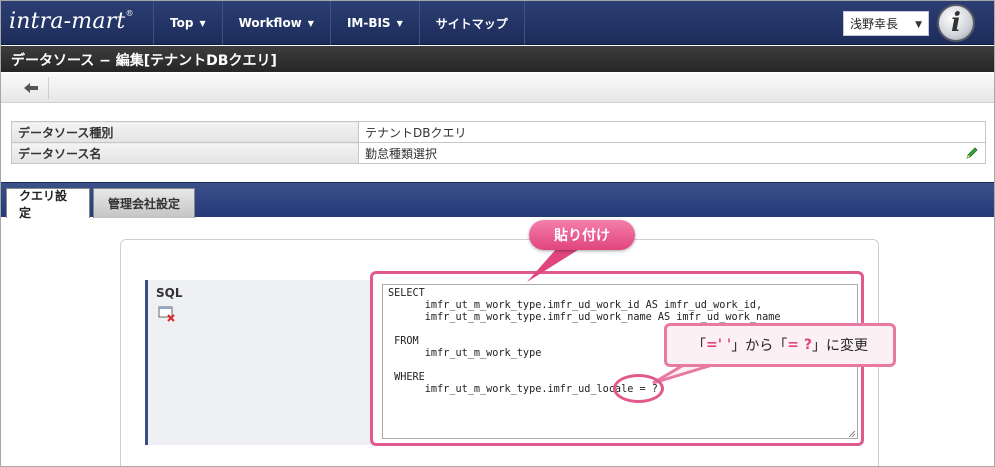  I want to click on tab-query-settings: クエリ設定, so click(48, 204).